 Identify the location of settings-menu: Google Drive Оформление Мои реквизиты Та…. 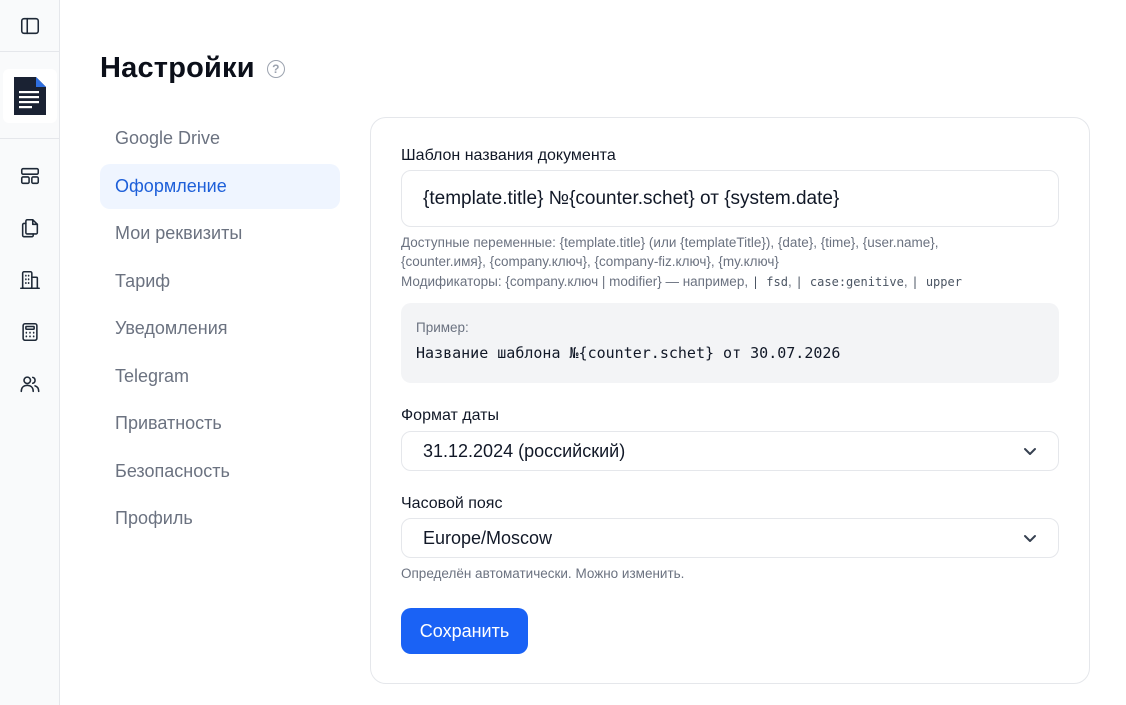
(220, 330).